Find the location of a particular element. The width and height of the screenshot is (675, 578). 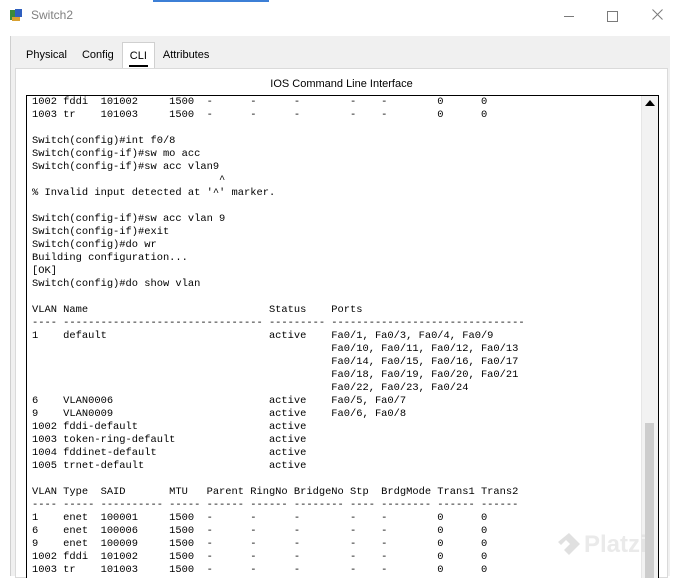

terminal-line: 6 enet 100006 1500 - - - - - 0 0 is located at coordinates (260, 531).